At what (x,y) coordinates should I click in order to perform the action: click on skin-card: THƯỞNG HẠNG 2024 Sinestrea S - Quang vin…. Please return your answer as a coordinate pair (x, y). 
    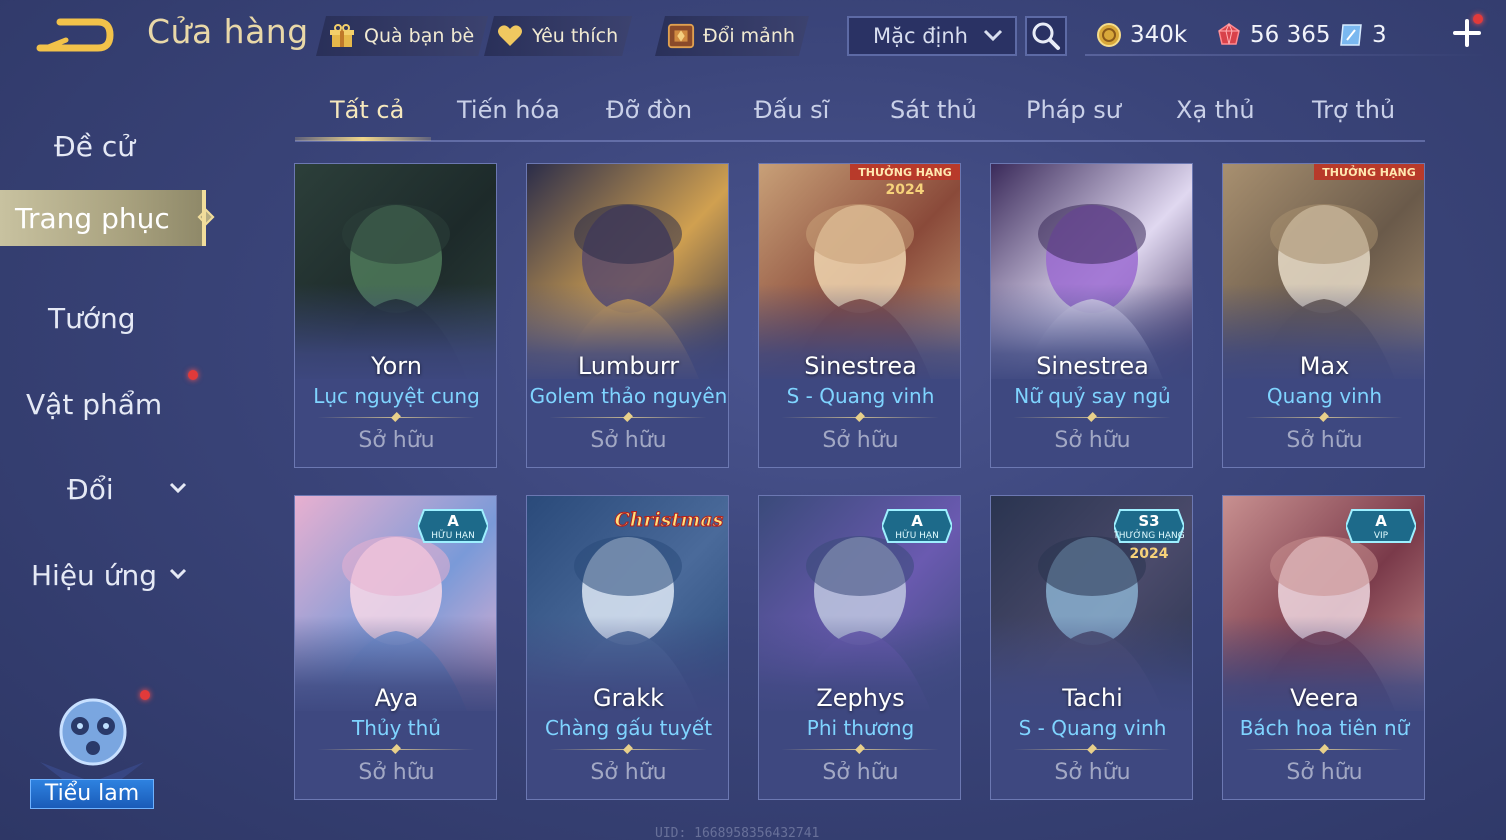
    Looking at the image, I should click on (859, 315).